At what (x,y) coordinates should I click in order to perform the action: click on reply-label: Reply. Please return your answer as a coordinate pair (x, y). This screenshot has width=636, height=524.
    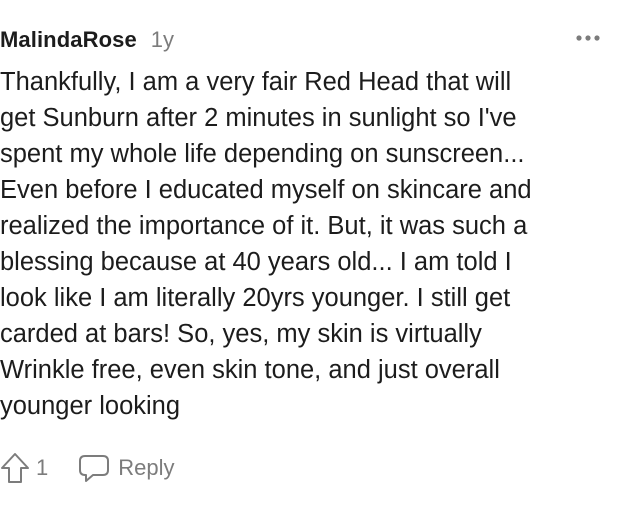
    Looking at the image, I should click on (146, 467).